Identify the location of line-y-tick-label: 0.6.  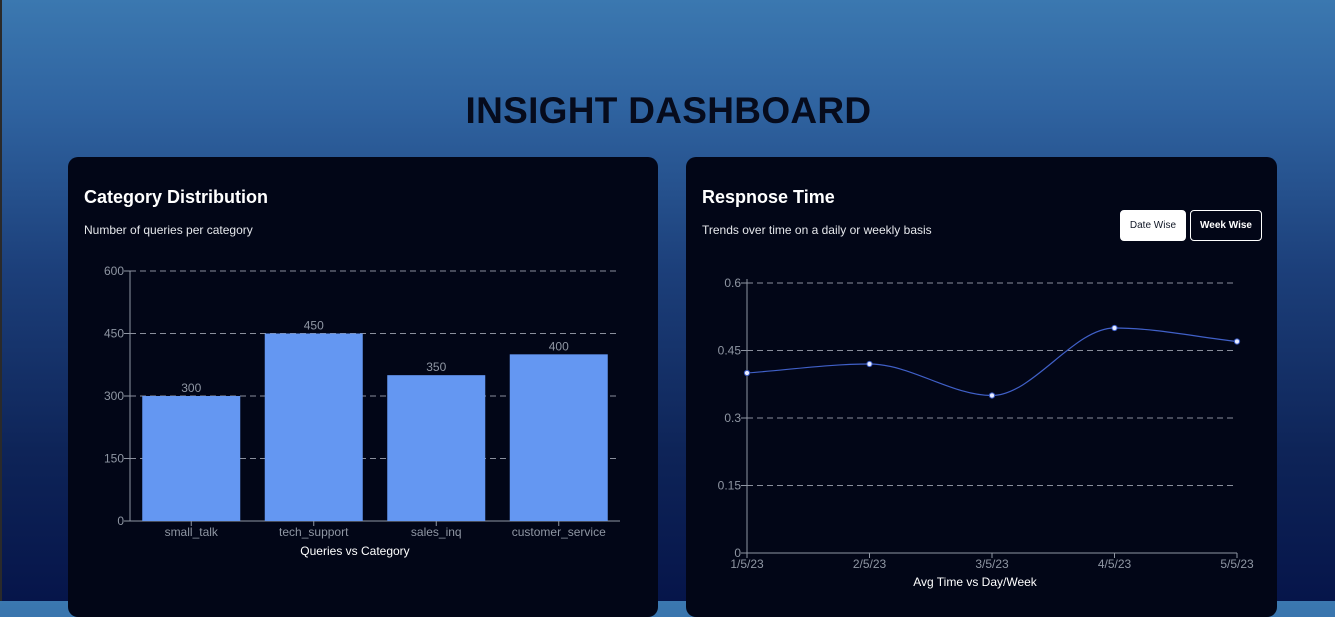
(732, 283).